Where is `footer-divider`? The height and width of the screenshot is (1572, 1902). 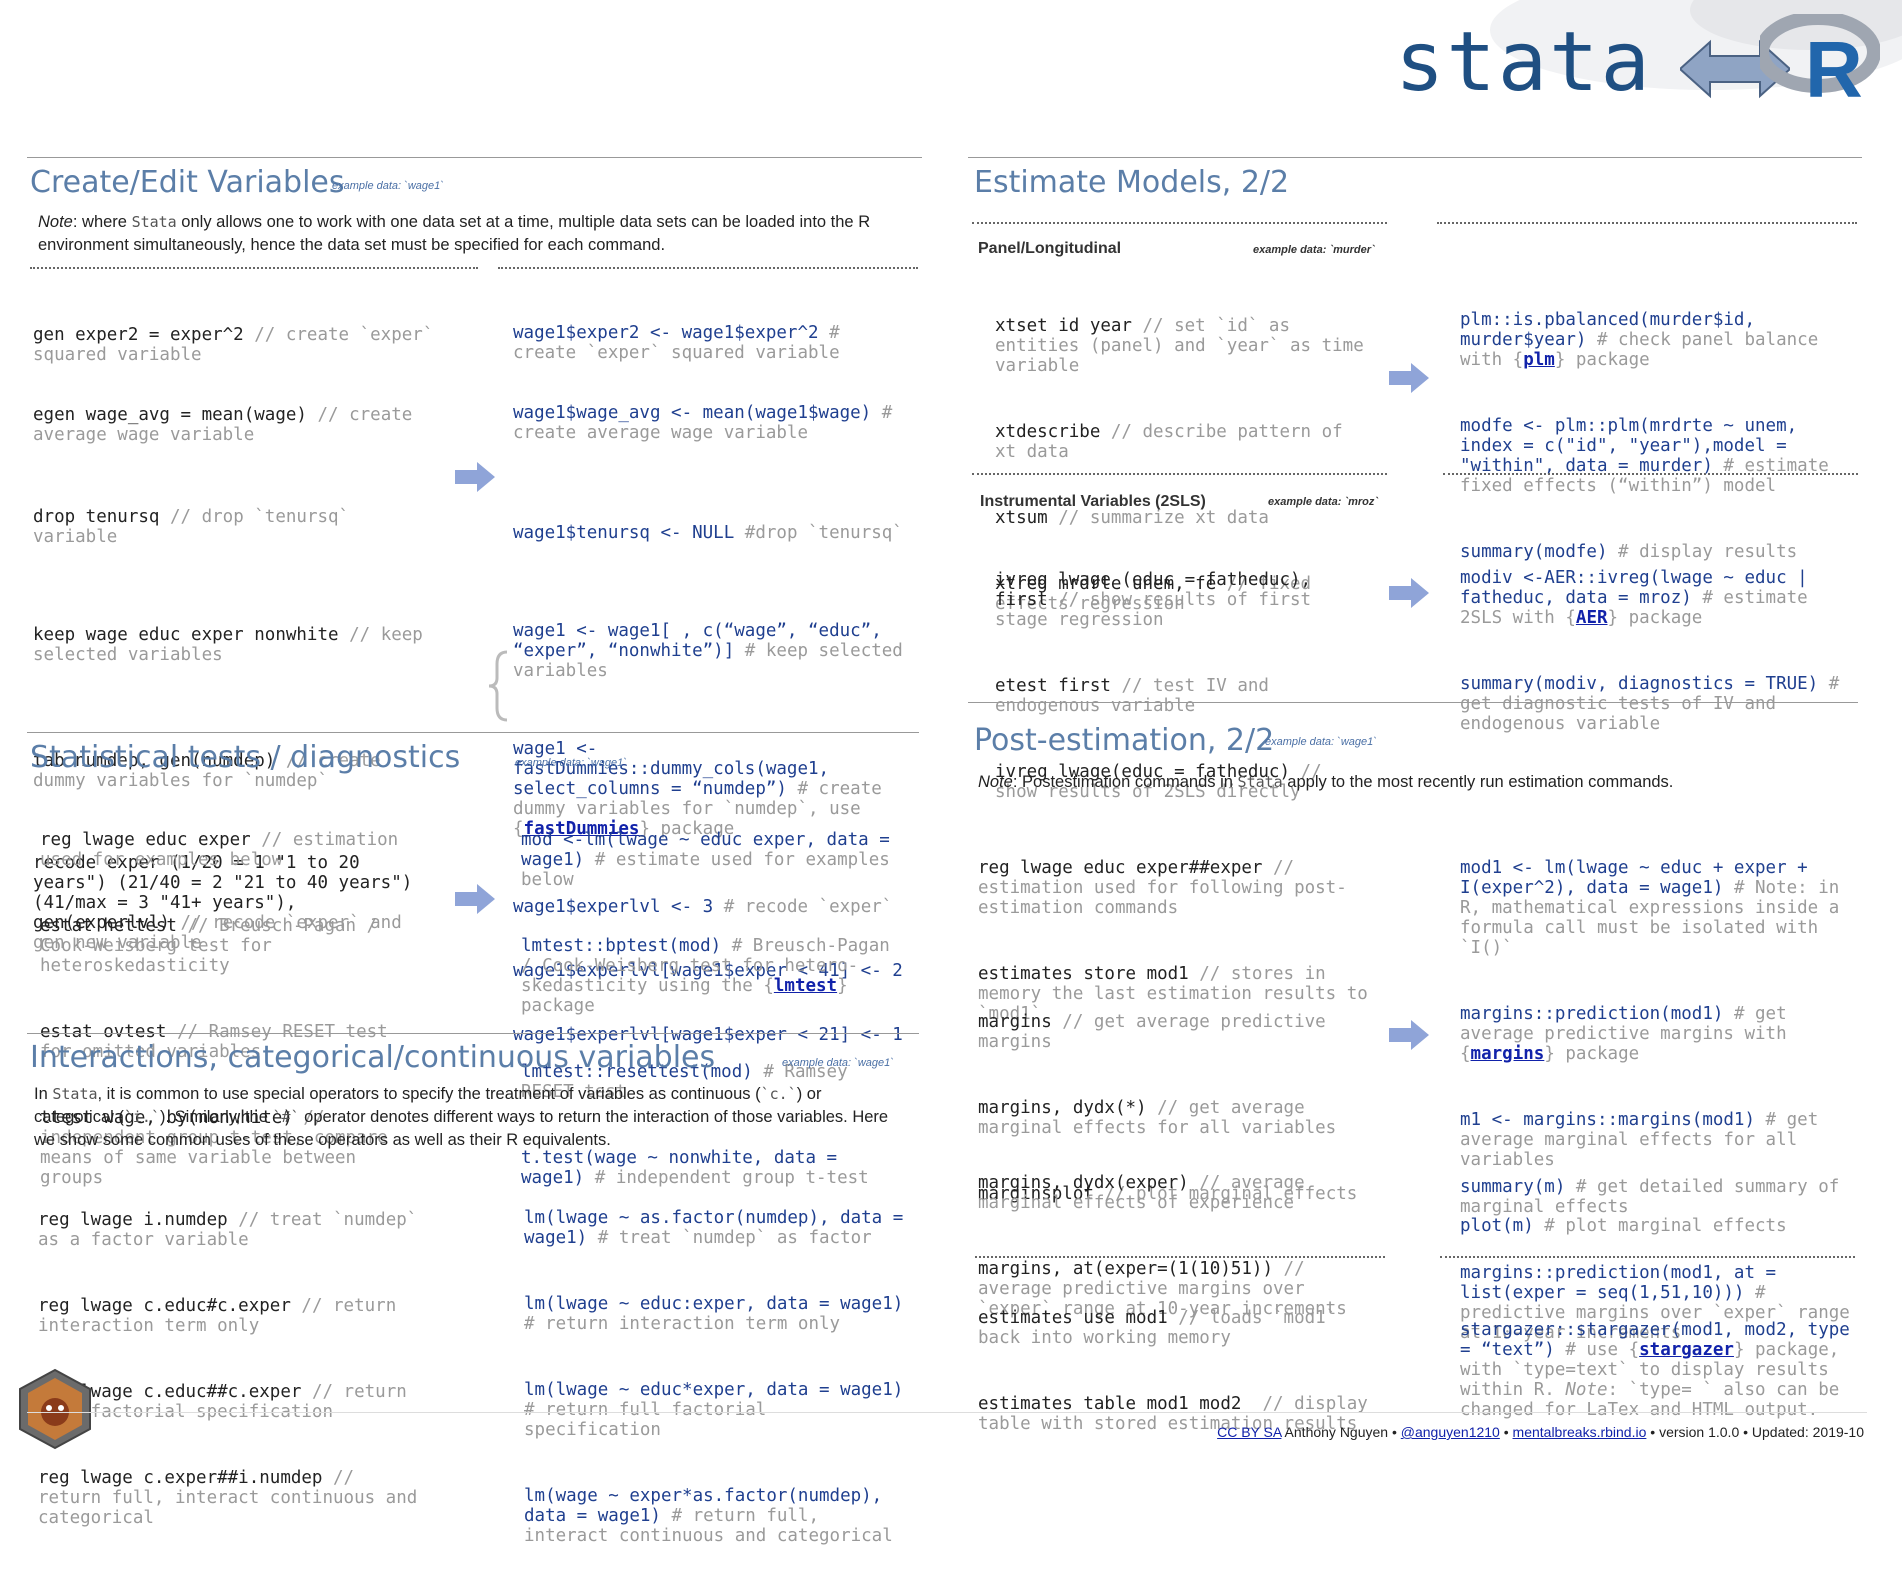 footer-divider is located at coordinates (947, 1412).